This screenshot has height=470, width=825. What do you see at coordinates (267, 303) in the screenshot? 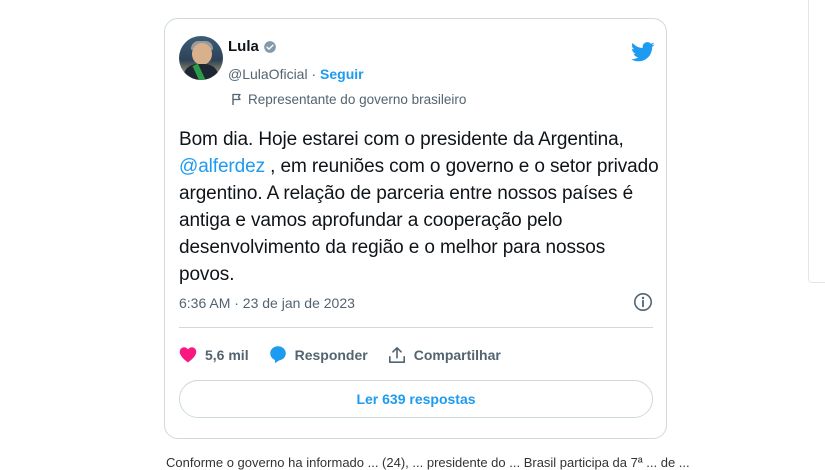
I see `tweet-timestamp: 6:36 AM · 23 de jan de 2023` at bounding box center [267, 303].